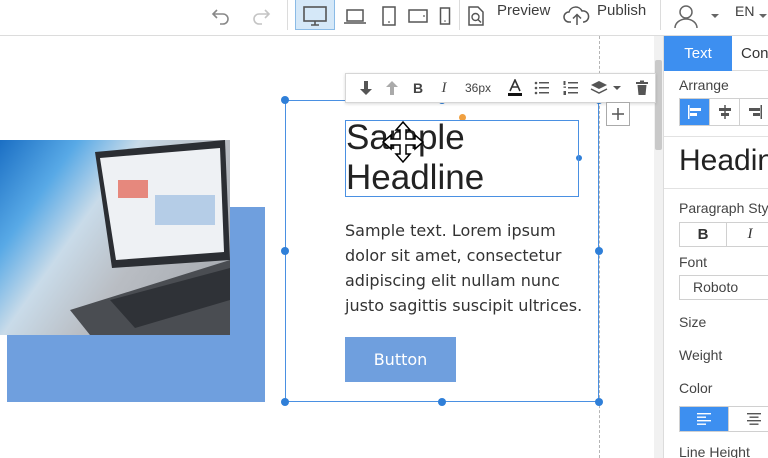 The image size is (768, 458). What do you see at coordinates (577, 16) in the screenshot?
I see `cloud-upload-icon` at bounding box center [577, 16].